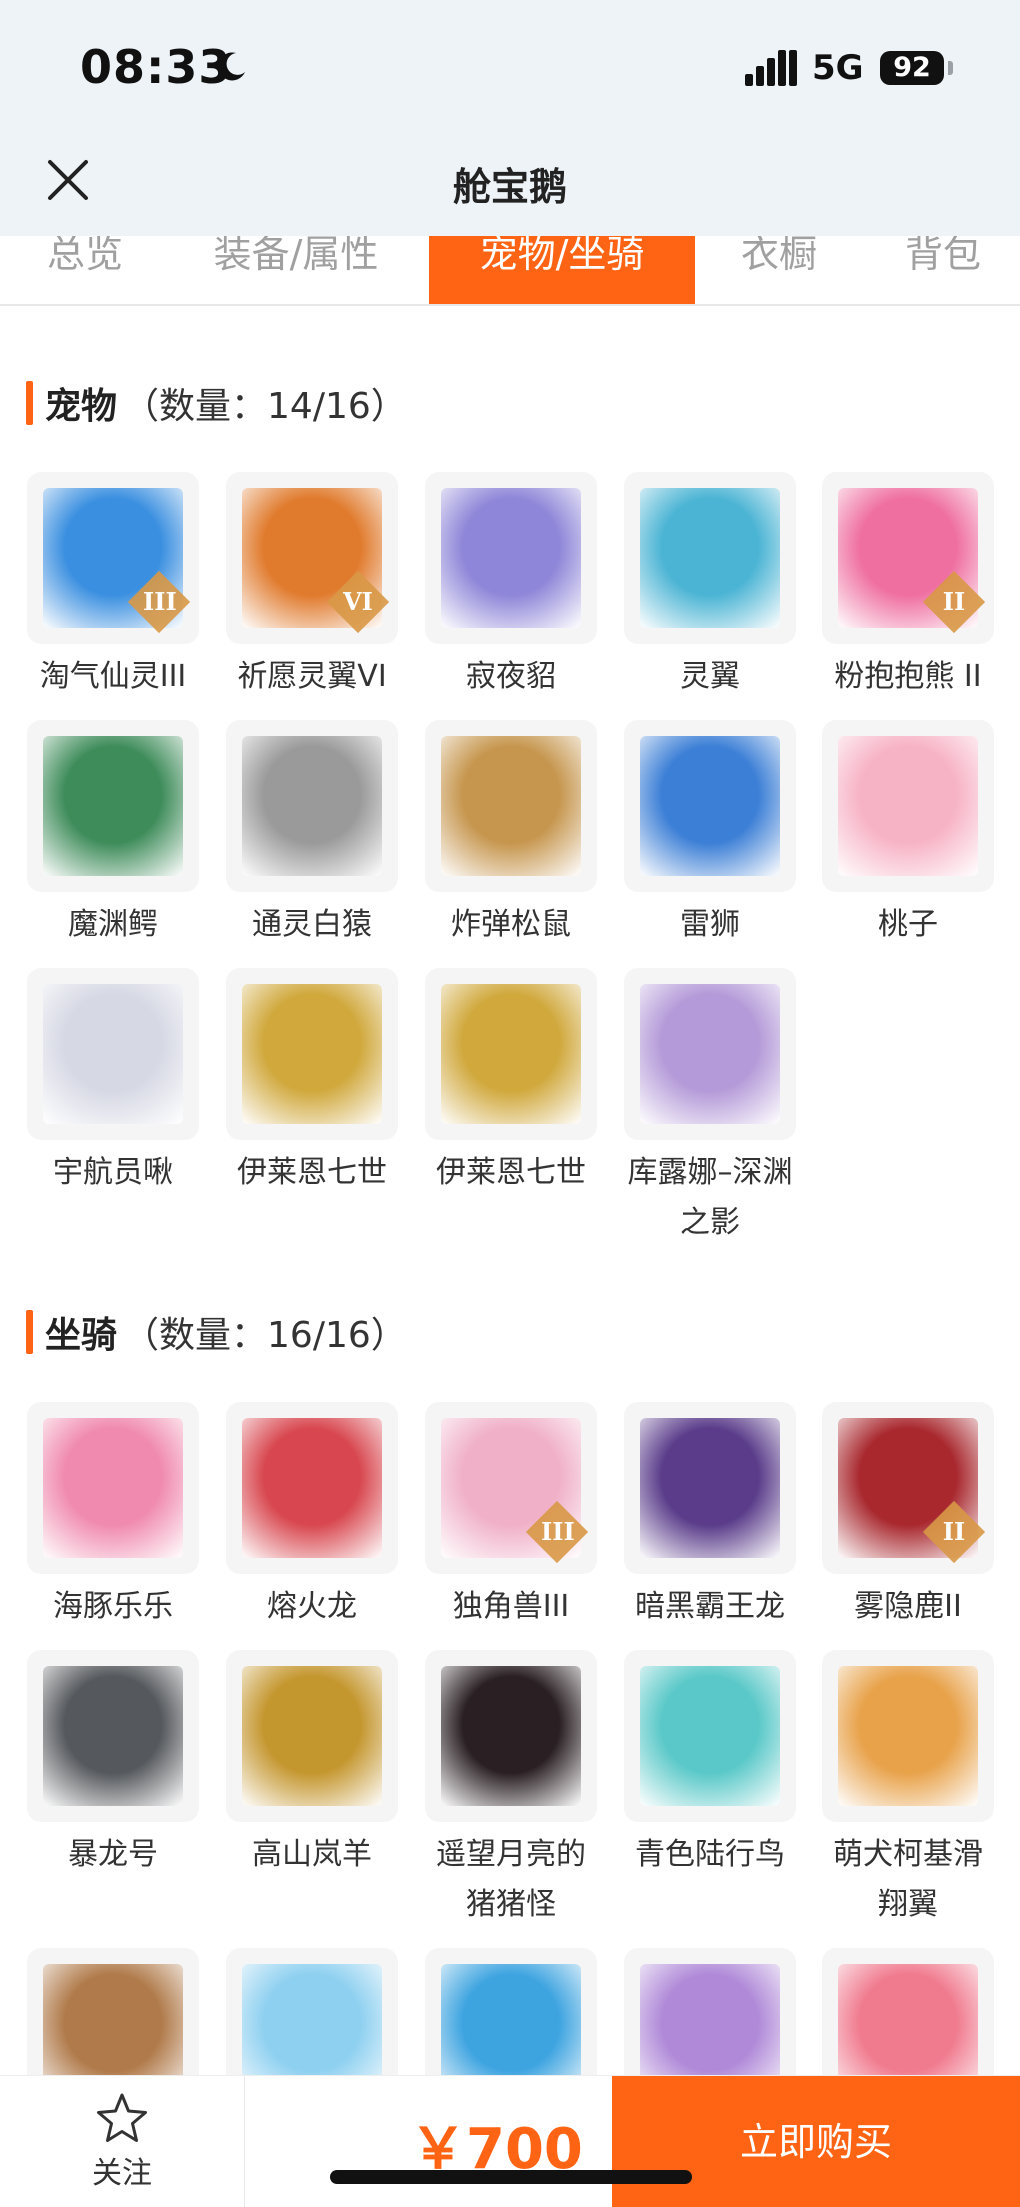  I want to click on mount-card: II 雾隐鹿II, so click(908, 1517).